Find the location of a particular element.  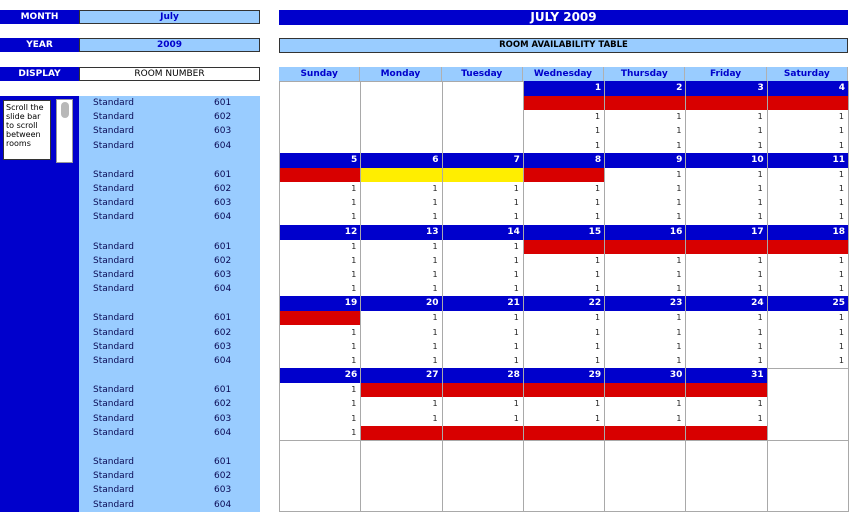

scrollbar-thumb is located at coordinates (65, 110).